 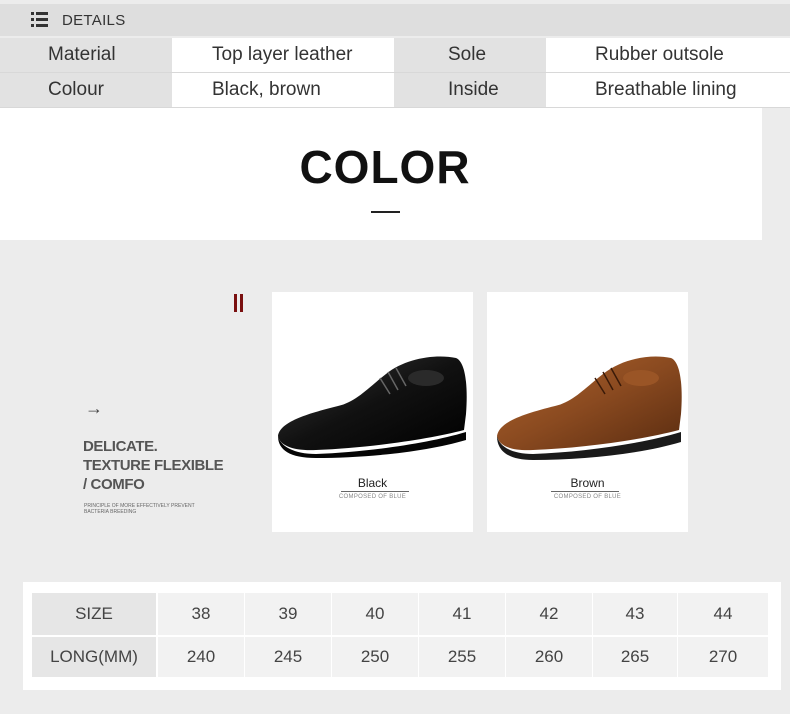 I want to click on length-cell: 265, so click(x=635, y=657).